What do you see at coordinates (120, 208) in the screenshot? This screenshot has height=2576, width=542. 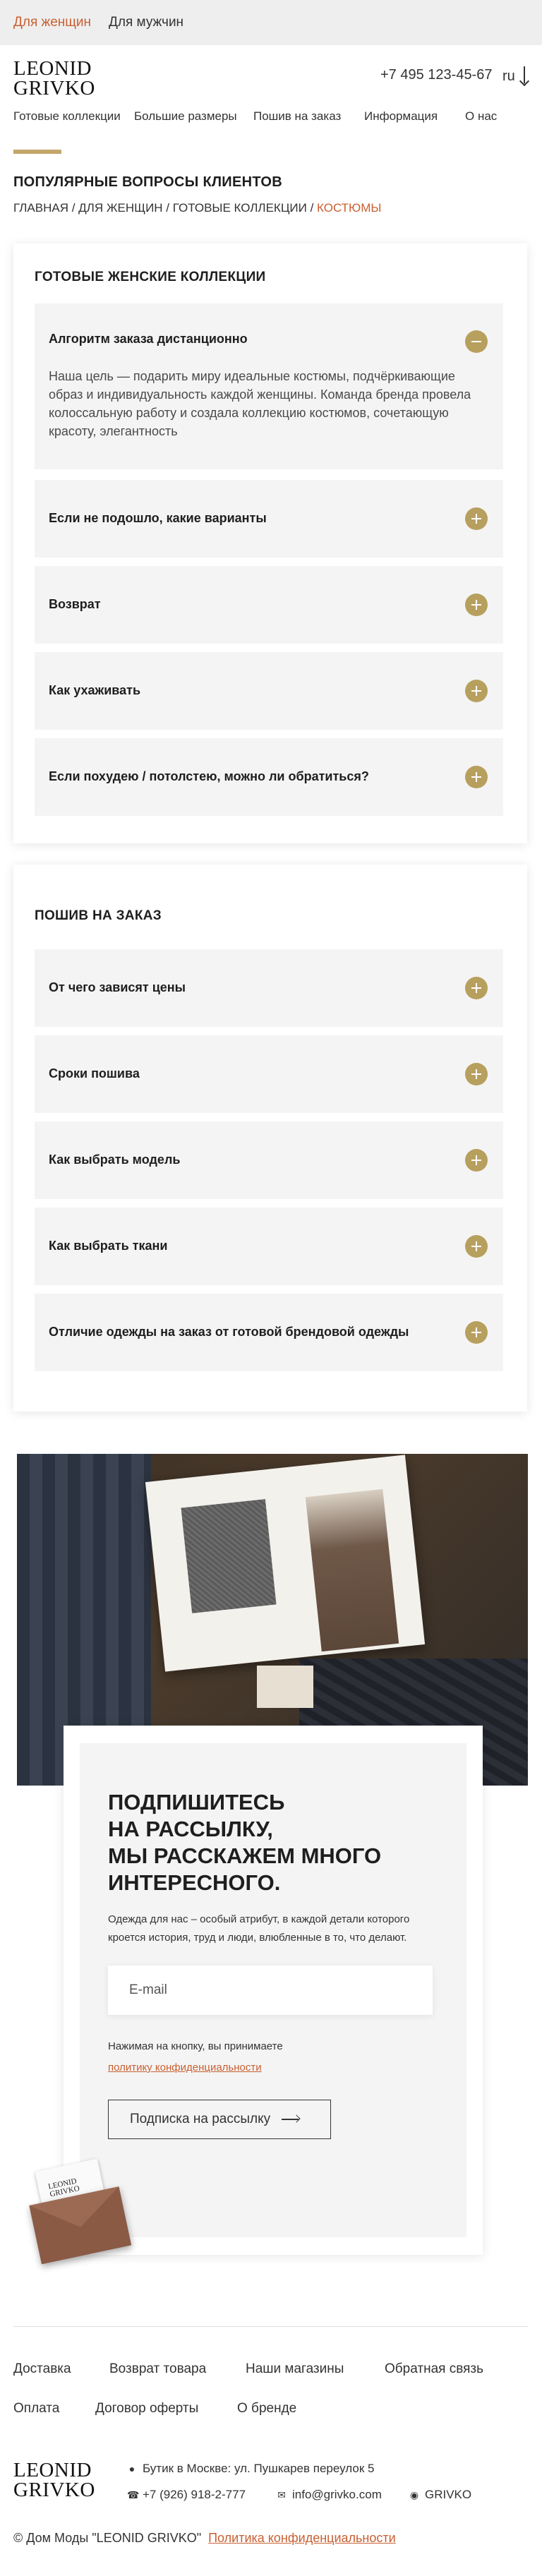 I see `breadcrumb-women: ДЛЯ ЖЕНЩИН` at bounding box center [120, 208].